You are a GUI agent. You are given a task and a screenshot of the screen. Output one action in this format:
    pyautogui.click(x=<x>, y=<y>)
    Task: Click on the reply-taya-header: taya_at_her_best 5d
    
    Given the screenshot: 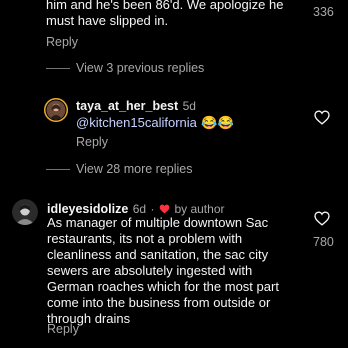 What is the action you would take?
    pyautogui.click(x=136, y=106)
    